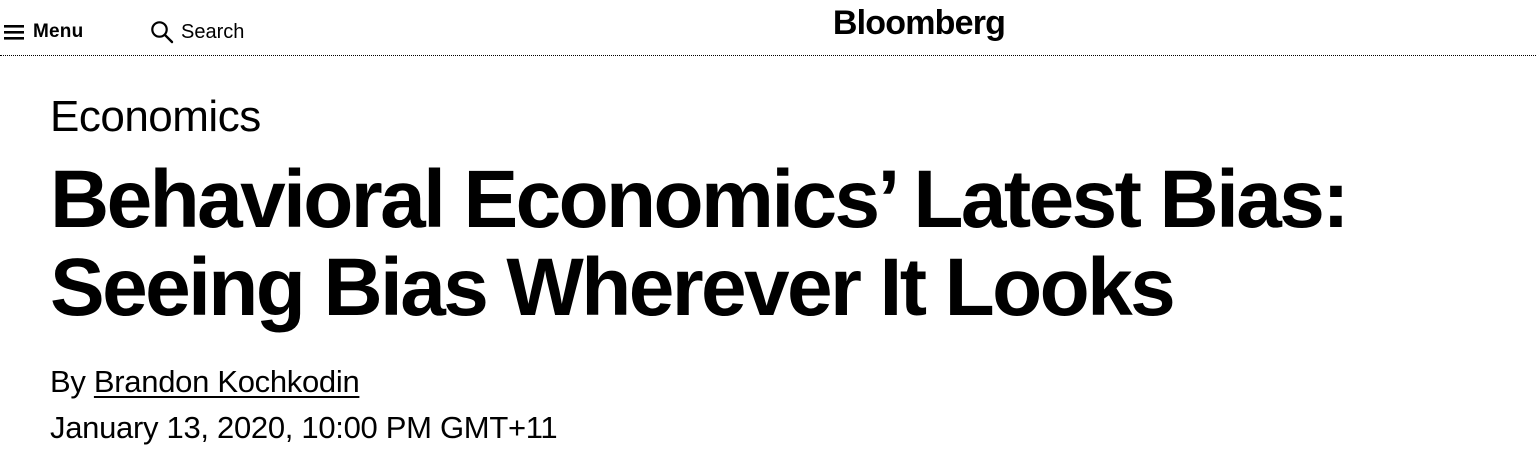 The height and width of the screenshot is (472, 1536). I want to click on author-link: Brandon Kochkodin, so click(227, 381).